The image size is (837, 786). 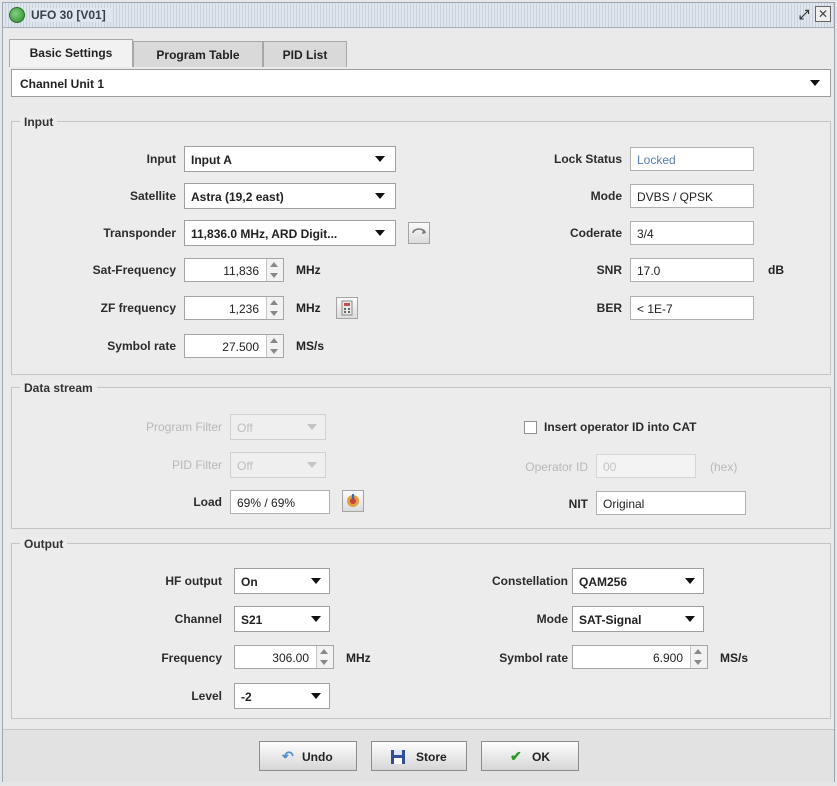 I want to click on refresh-icon, so click(x=419, y=231).